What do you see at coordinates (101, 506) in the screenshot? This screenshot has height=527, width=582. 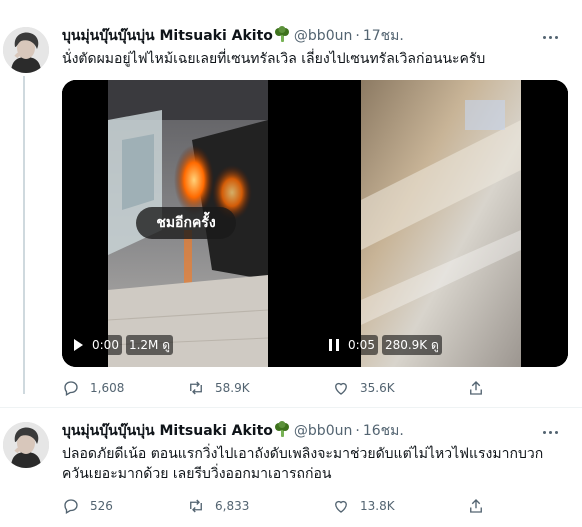 I see `reply-count: 526` at bounding box center [101, 506].